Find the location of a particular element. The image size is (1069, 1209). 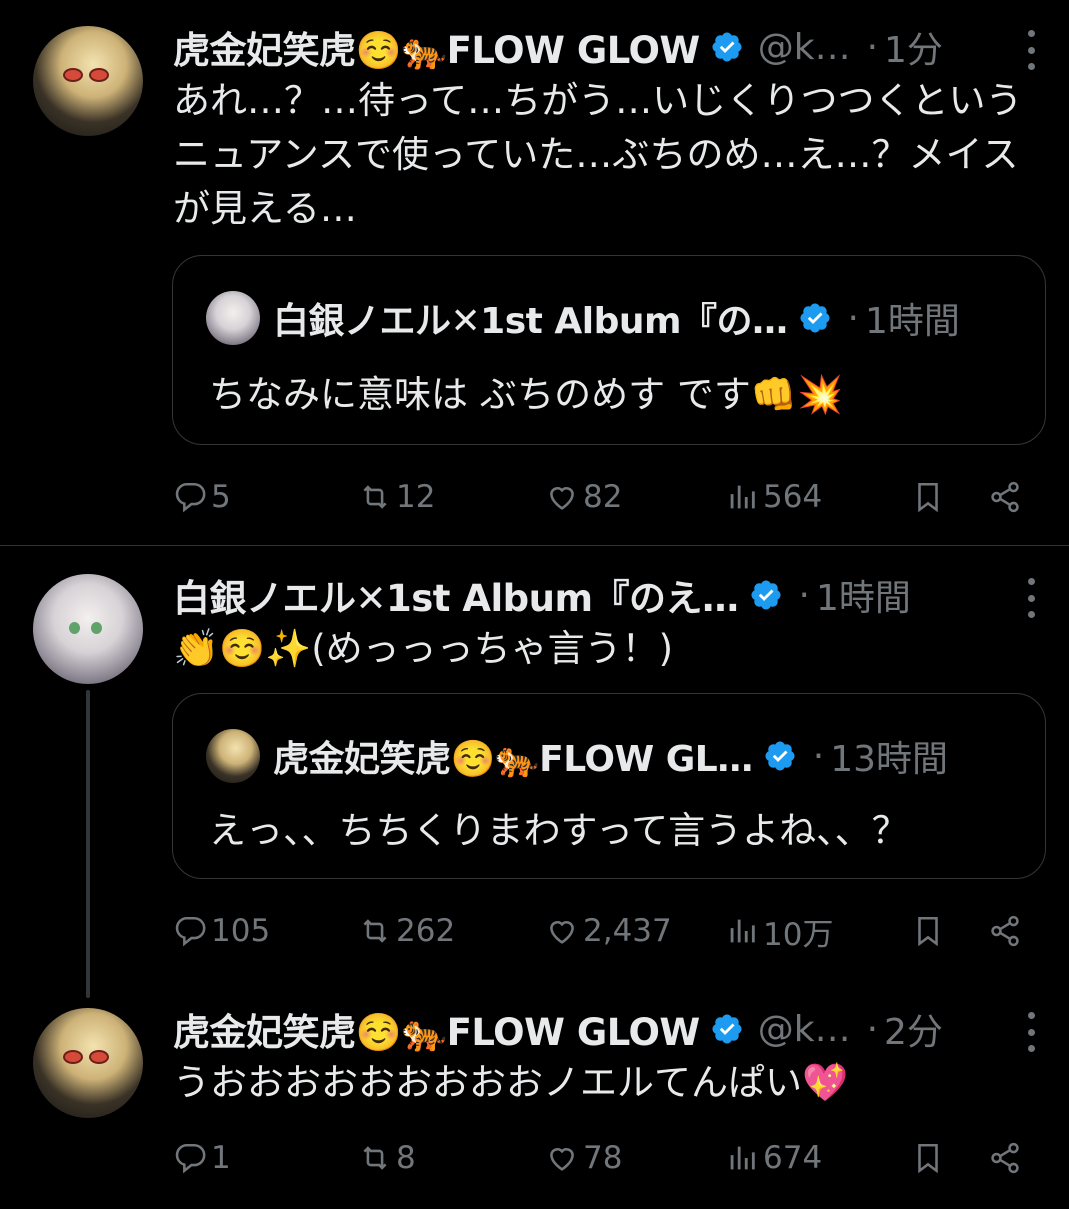

avatar-noel is located at coordinates (88, 629).